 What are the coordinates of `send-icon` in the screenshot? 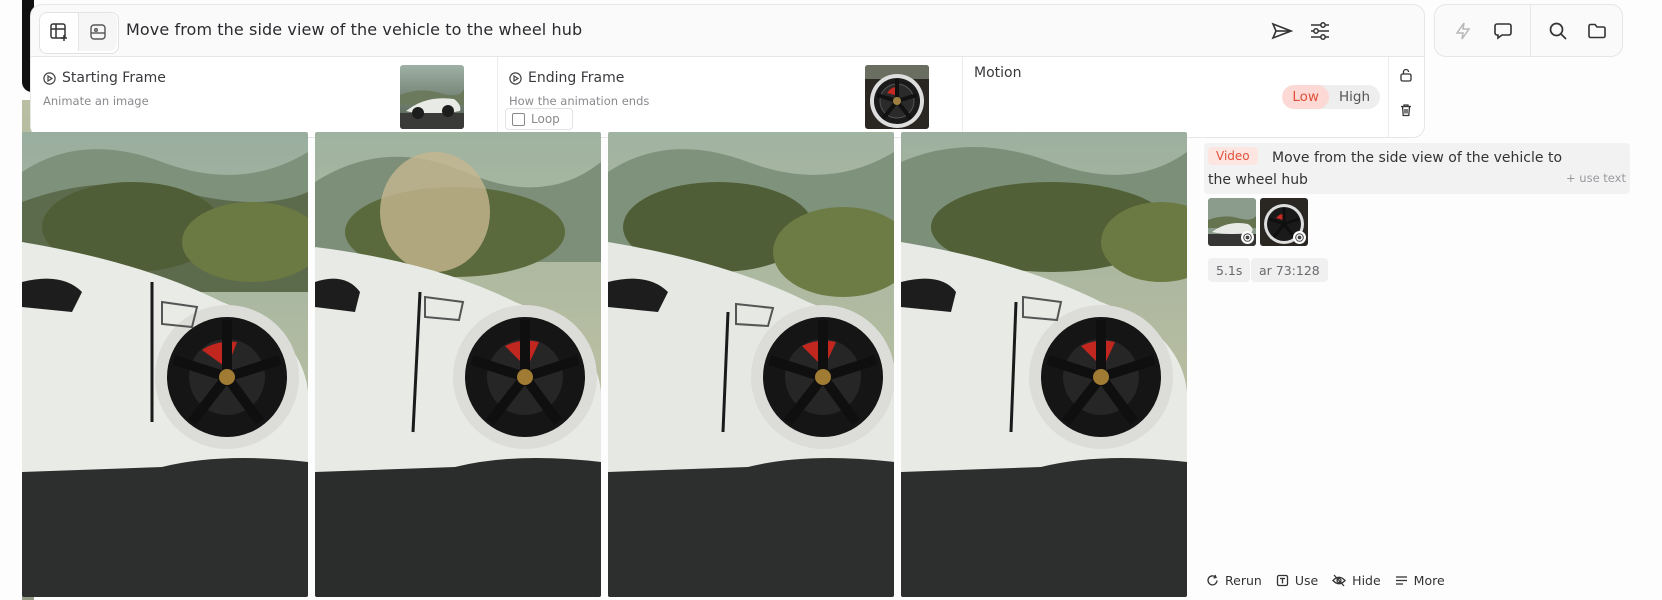 It's located at (1282, 31).